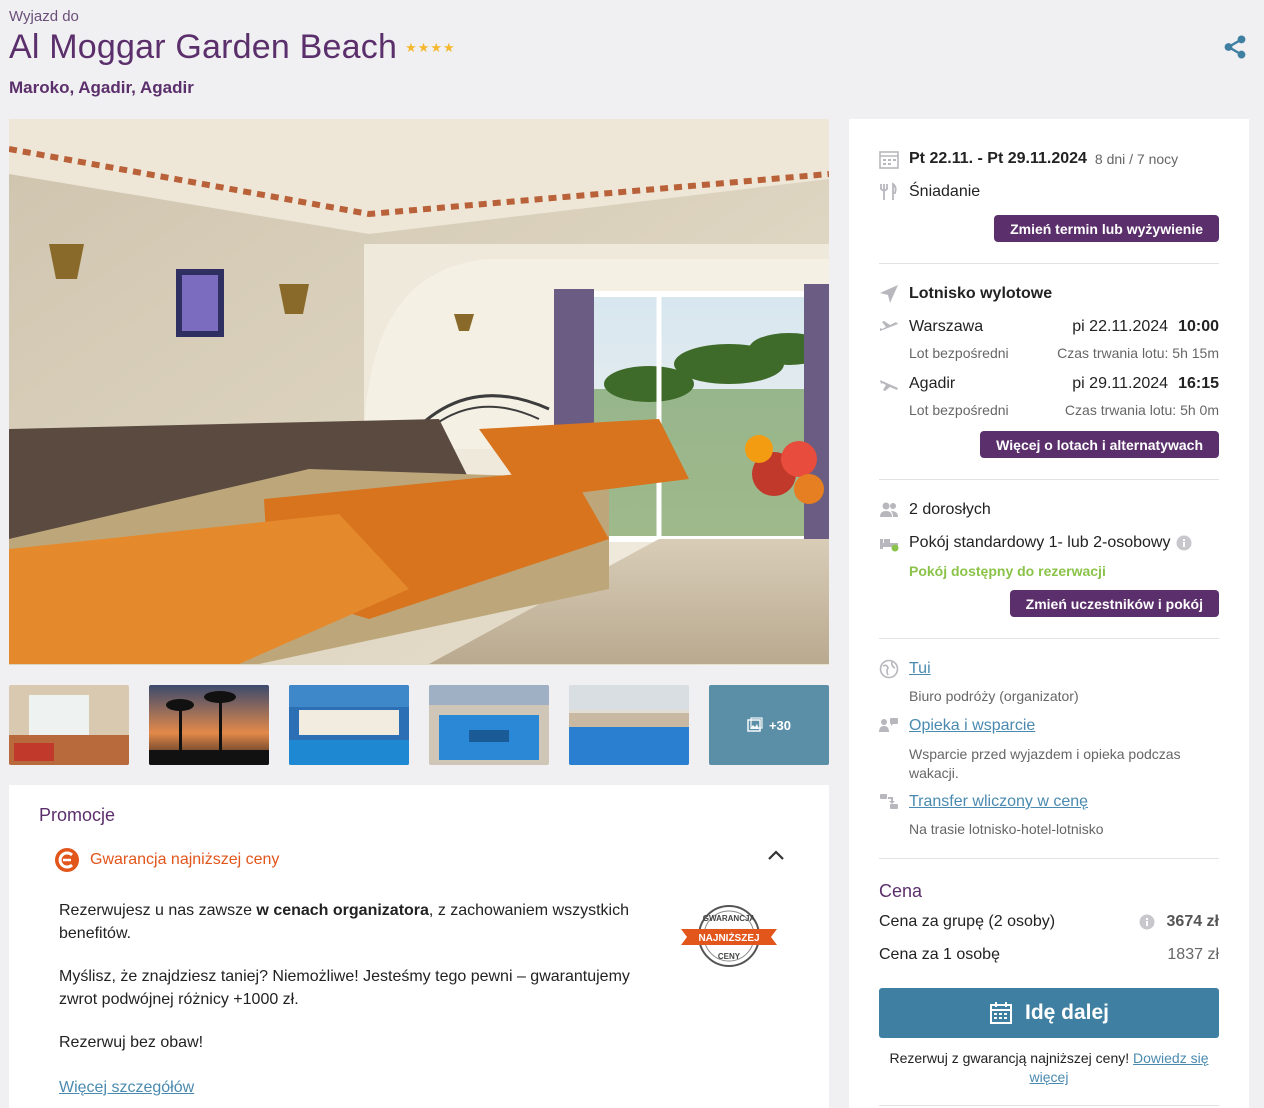 This screenshot has width=1264, height=1108. What do you see at coordinates (972, 726) in the screenshot?
I see `support-link: Opieka i wsparcie` at bounding box center [972, 726].